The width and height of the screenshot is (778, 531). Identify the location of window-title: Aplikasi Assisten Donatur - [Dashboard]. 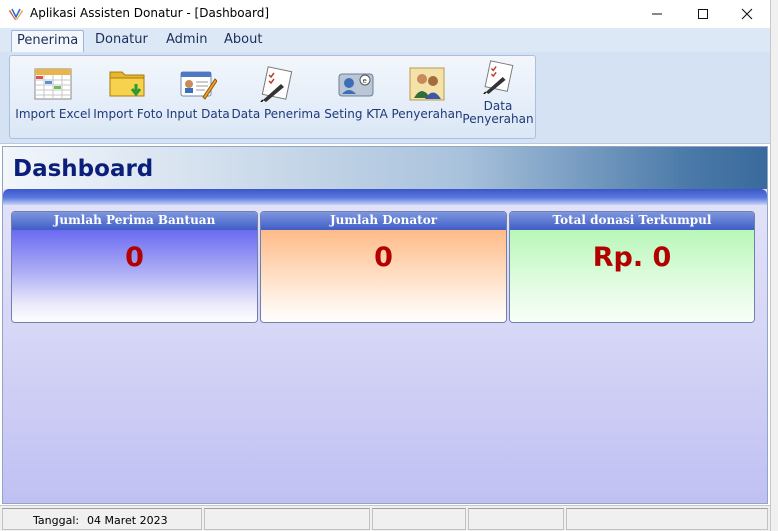
(150, 13).